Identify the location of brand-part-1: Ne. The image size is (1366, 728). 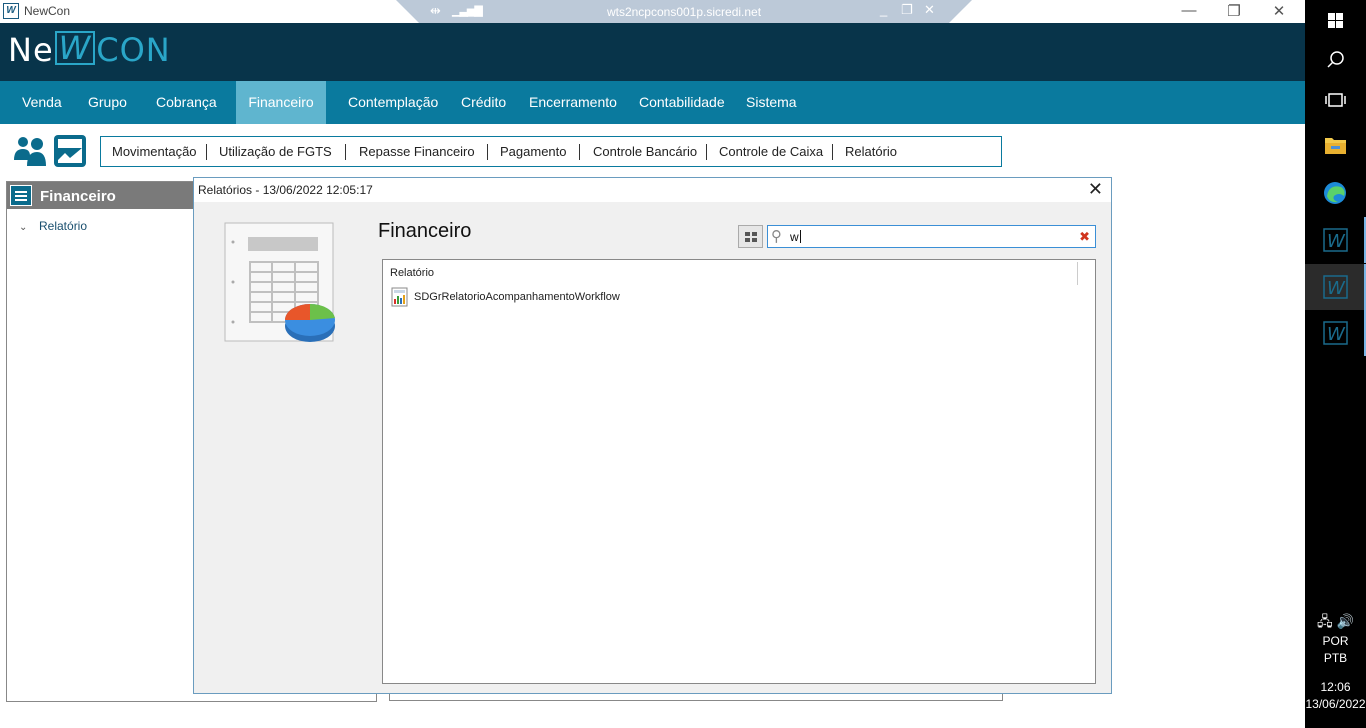
(31, 50).